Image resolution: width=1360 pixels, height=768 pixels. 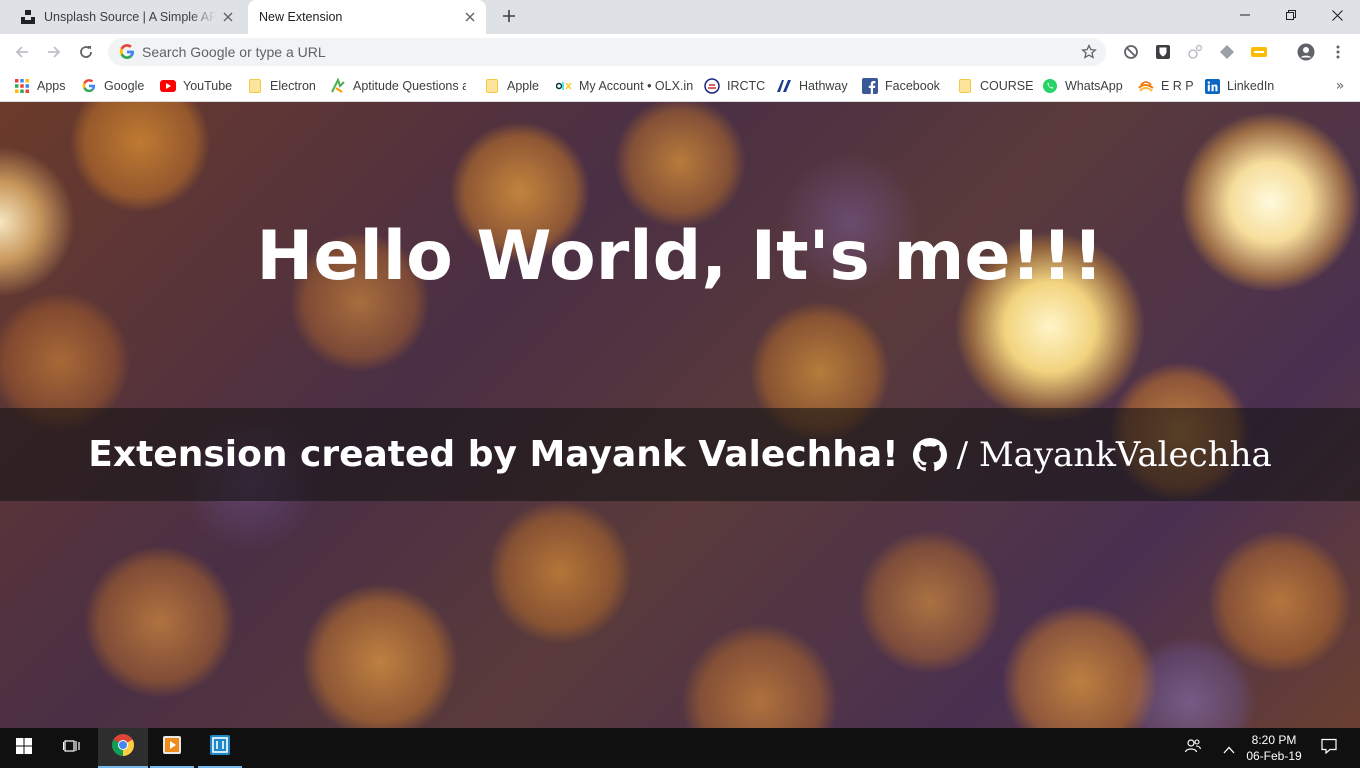 I want to click on taskbar-code-app, so click(x=220, y=748).